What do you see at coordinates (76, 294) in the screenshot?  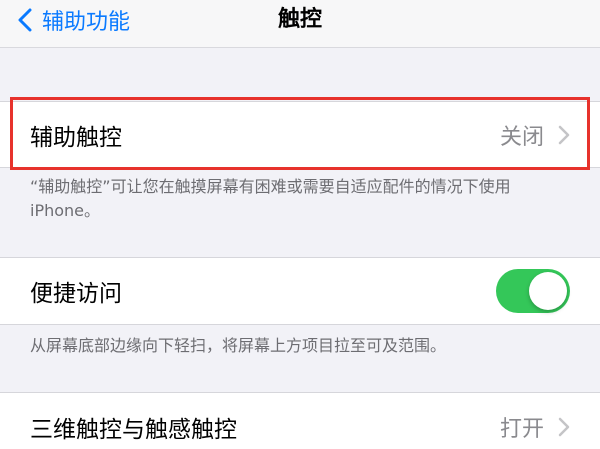 I see `reachability-label: 便捷访问` at bounding box center [76, 294].